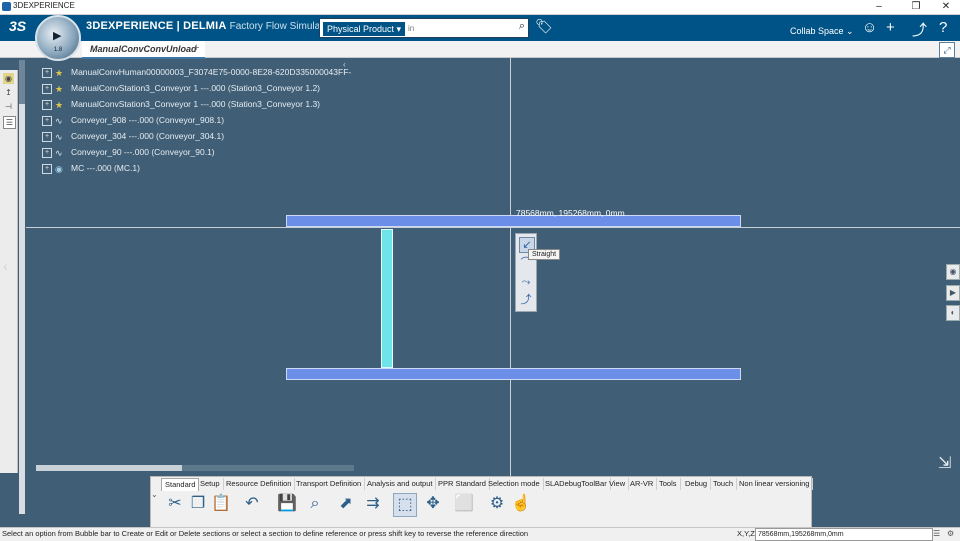 The image size is (960, 541). What do you see at coordinates (143, 50) in the screenshot?
I see `tab-manualconvconvunload: ManualConvConvUnload` at bounding box center [143, 50].